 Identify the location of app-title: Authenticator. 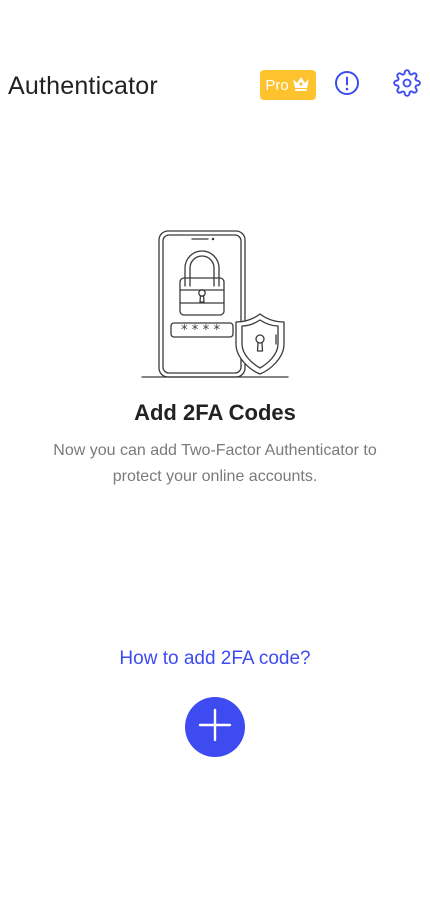
(83, 86).